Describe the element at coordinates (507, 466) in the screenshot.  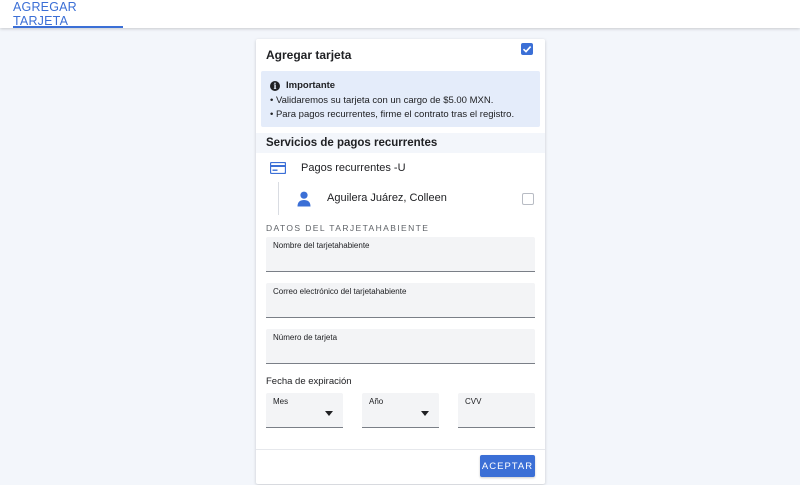
I see `accept-button: ACEPTAR` at that location.